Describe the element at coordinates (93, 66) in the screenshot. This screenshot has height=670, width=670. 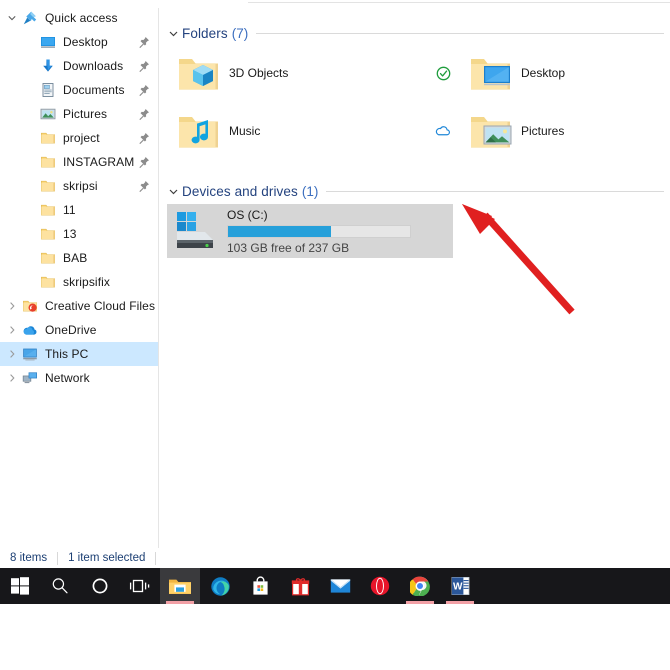
I see `sidebar-item-label: Downloads` at that location.